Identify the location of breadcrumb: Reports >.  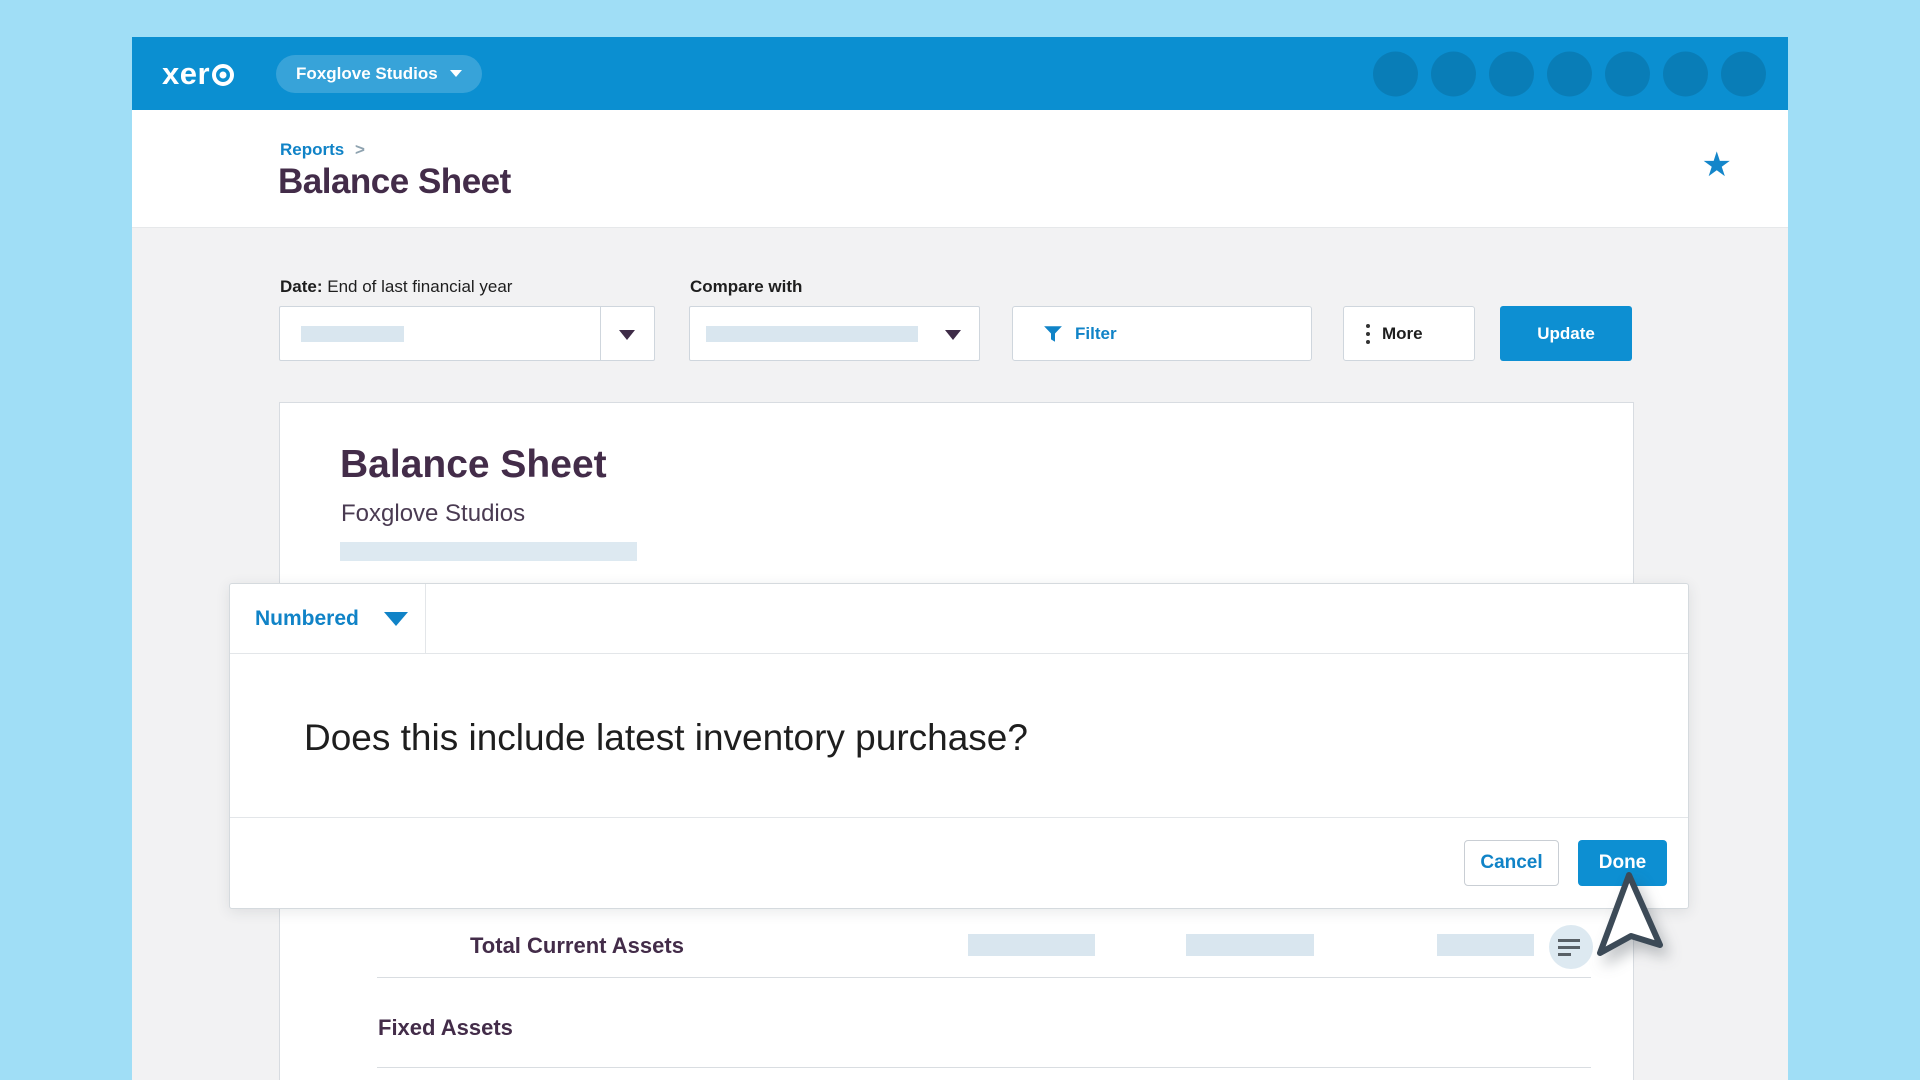
(322, 150).